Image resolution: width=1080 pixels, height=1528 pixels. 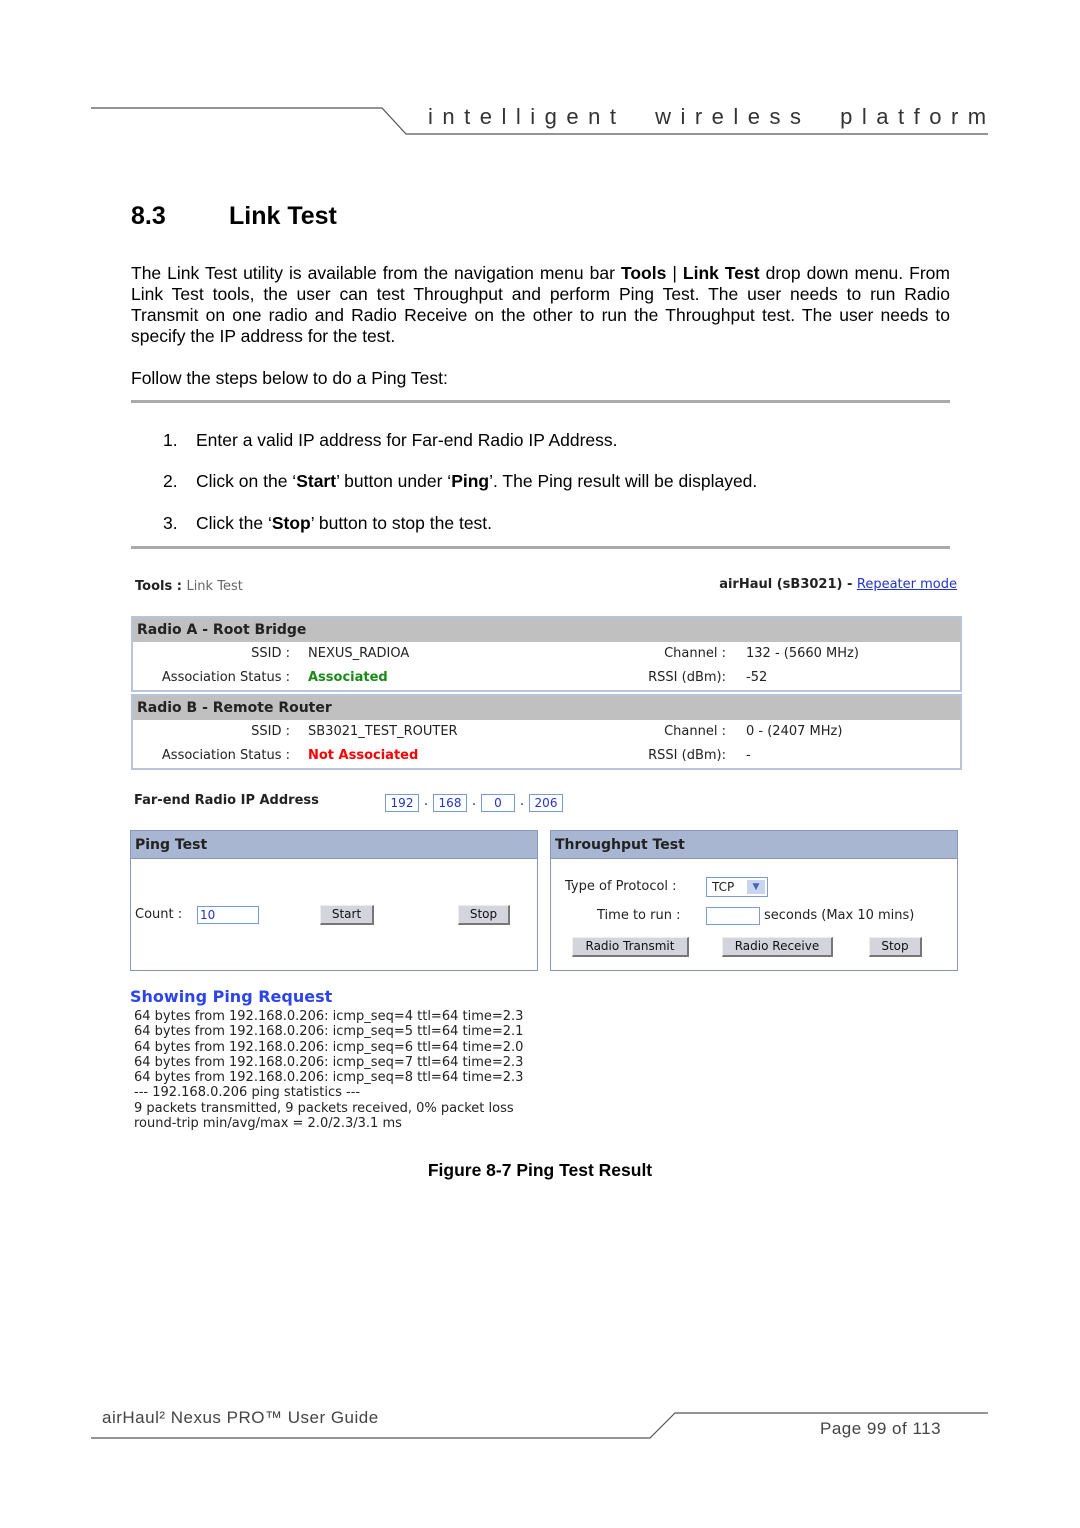 What do you see at coordinates (839, 915) in the screenshot?
I see `seconds-label: seconds (Max 10 mins)` at bounding box center [839, 915].